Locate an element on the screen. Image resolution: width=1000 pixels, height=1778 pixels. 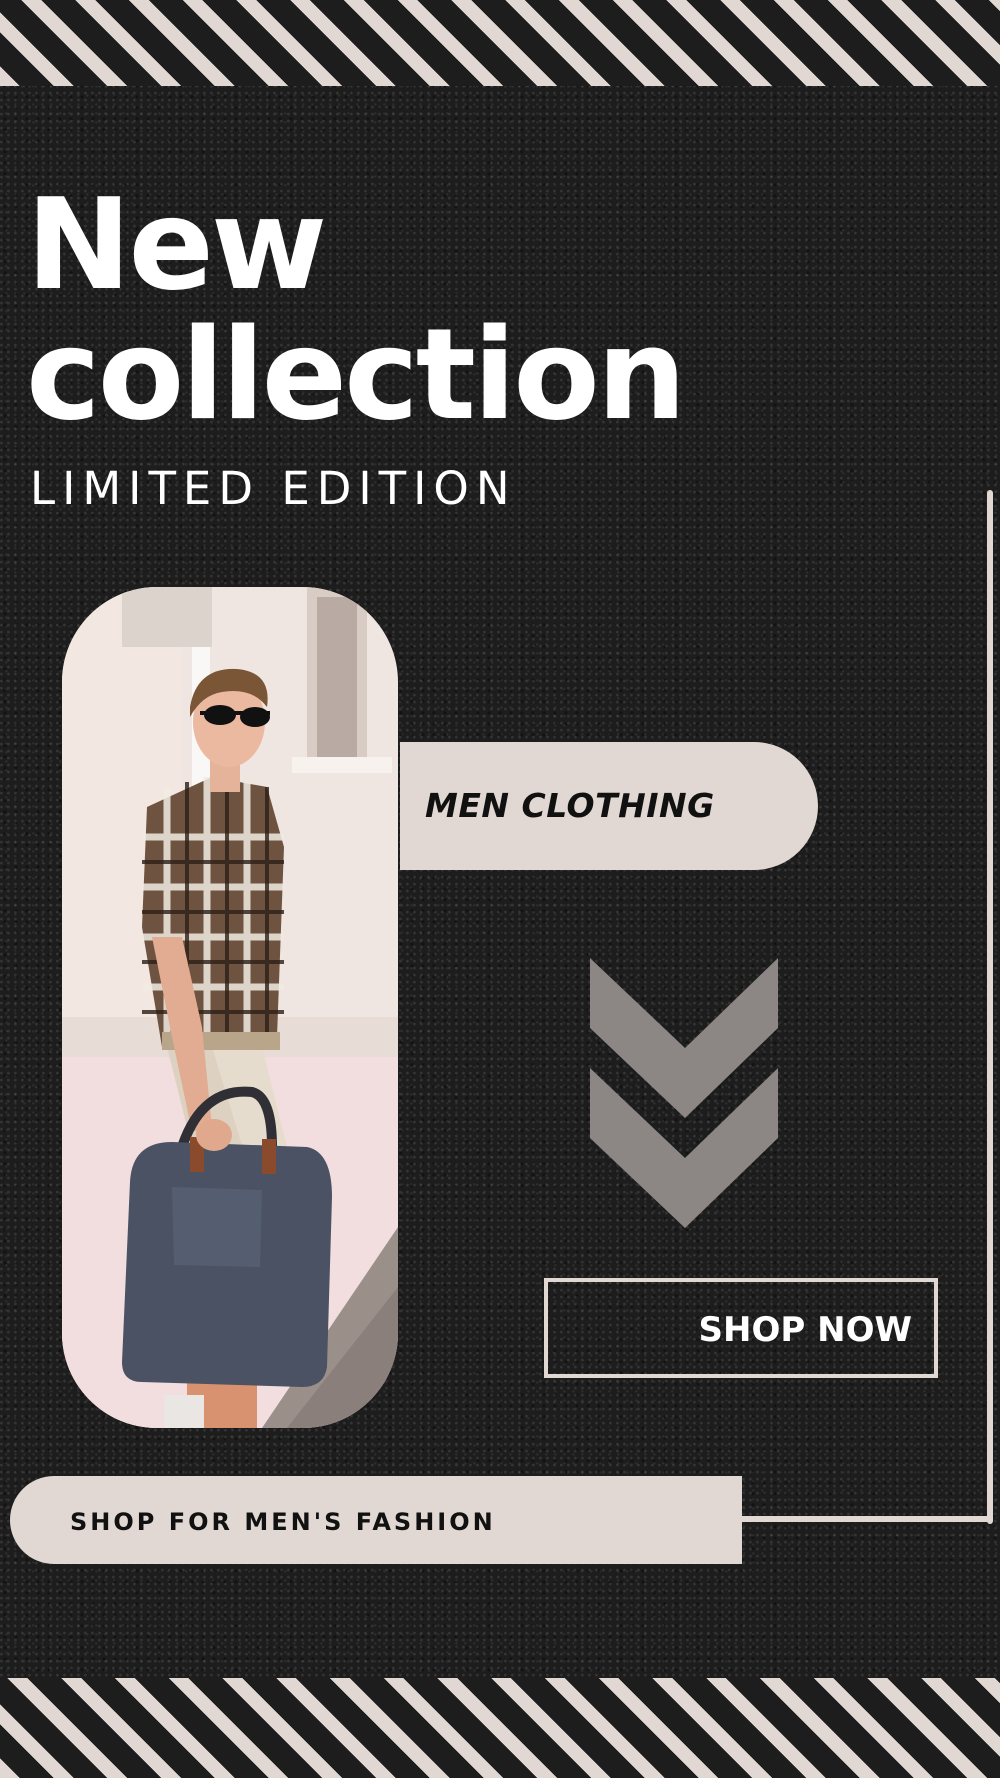
shop-now-label: SHOP NOW is located at coordinates (805, 1330).